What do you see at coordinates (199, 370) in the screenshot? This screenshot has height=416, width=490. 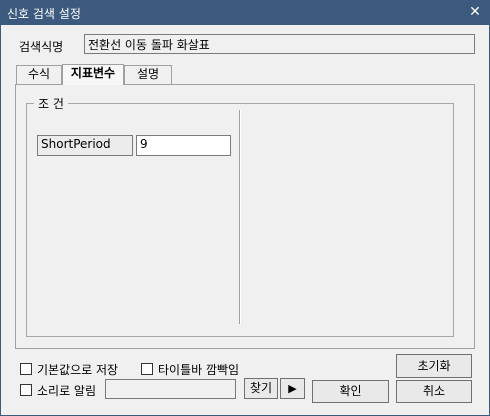 I see `flash-titlebar-label: 타이틀바 깜빡임` at bounding box center [199, 370].